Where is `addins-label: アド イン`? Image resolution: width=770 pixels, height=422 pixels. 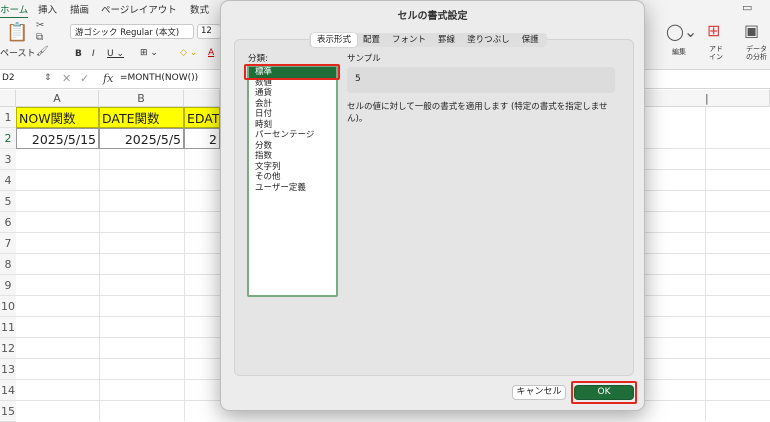 addins-label: アド イン is located at coordinates (716, 53).